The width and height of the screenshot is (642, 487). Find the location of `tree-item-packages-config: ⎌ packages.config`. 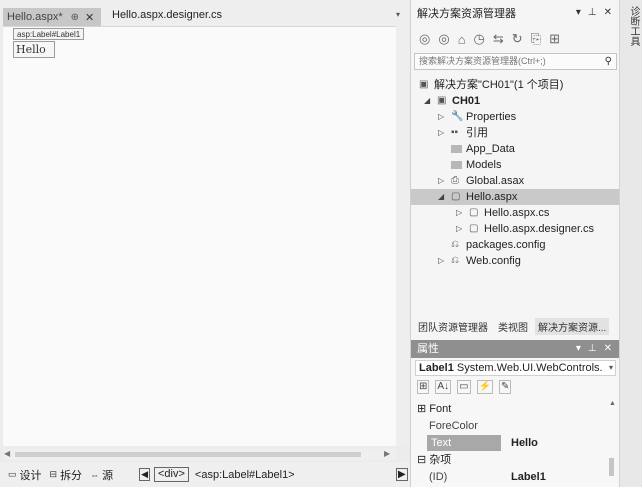

tree-item-packages-config: ⎌ packages.config is located at coordinates (515, 245).